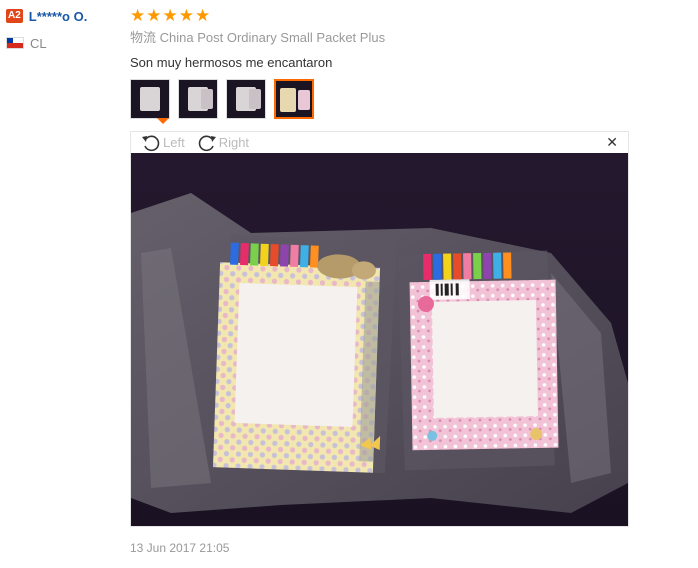 Image resolution: width=698 pixels, height=568 pixels. What do you see at coordinates (174, 142) in the screenshot?
I see `rotate-left-label: Left` at bounding box center [174, 142].